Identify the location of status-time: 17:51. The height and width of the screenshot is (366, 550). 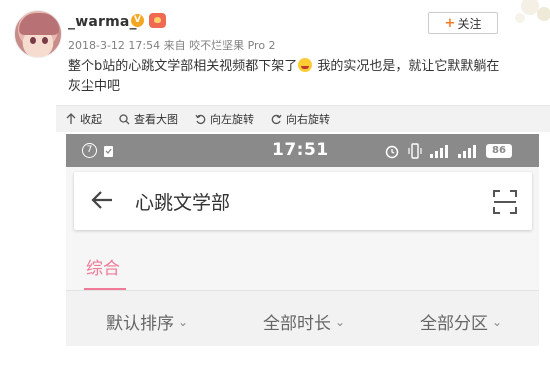
(300, 150).